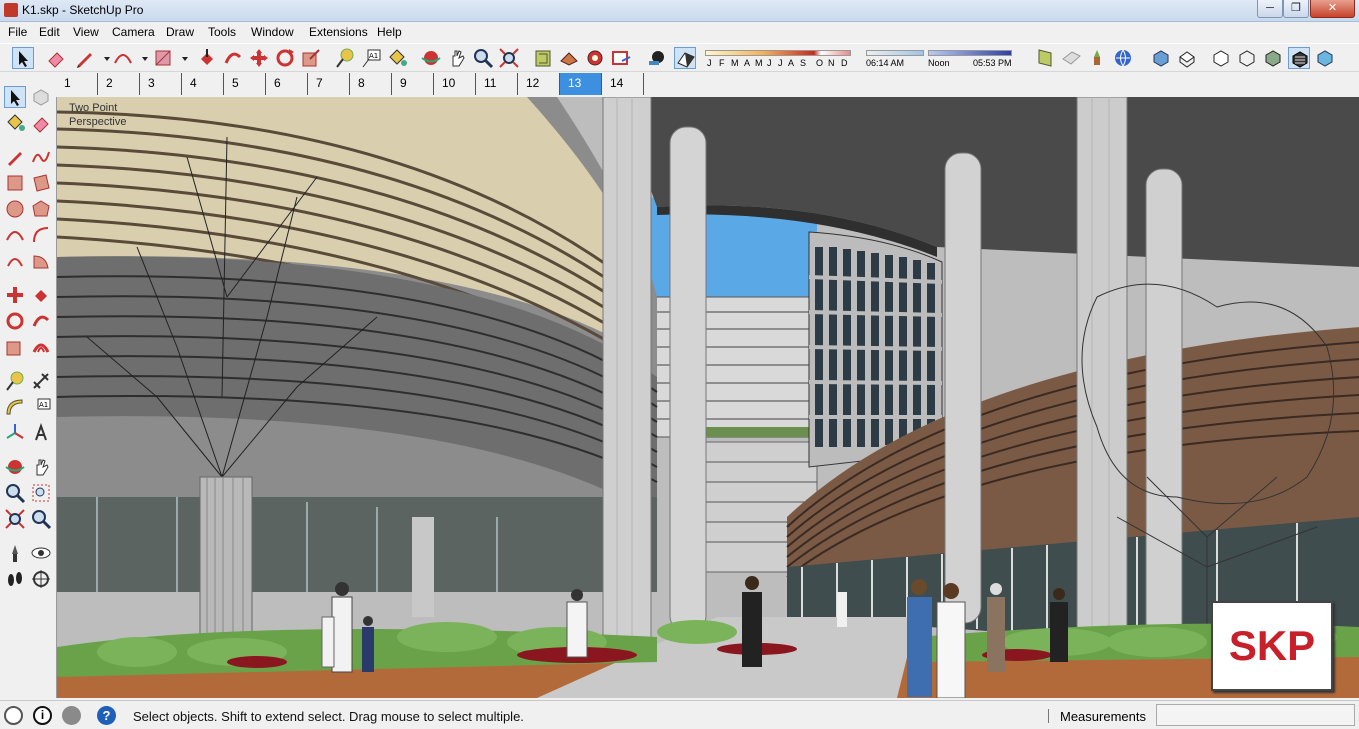 Image resolution: width=1359 pixels, height=729 pixels. I want to click on geo-location-status-icon, so click(13, 715).